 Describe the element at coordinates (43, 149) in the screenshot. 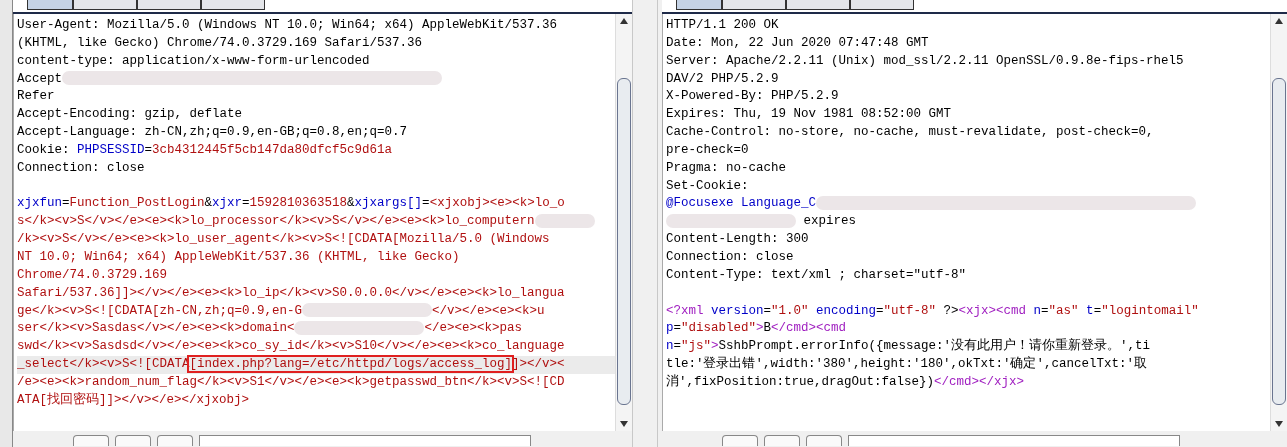

I see `code-text: Cookie:` at that location.